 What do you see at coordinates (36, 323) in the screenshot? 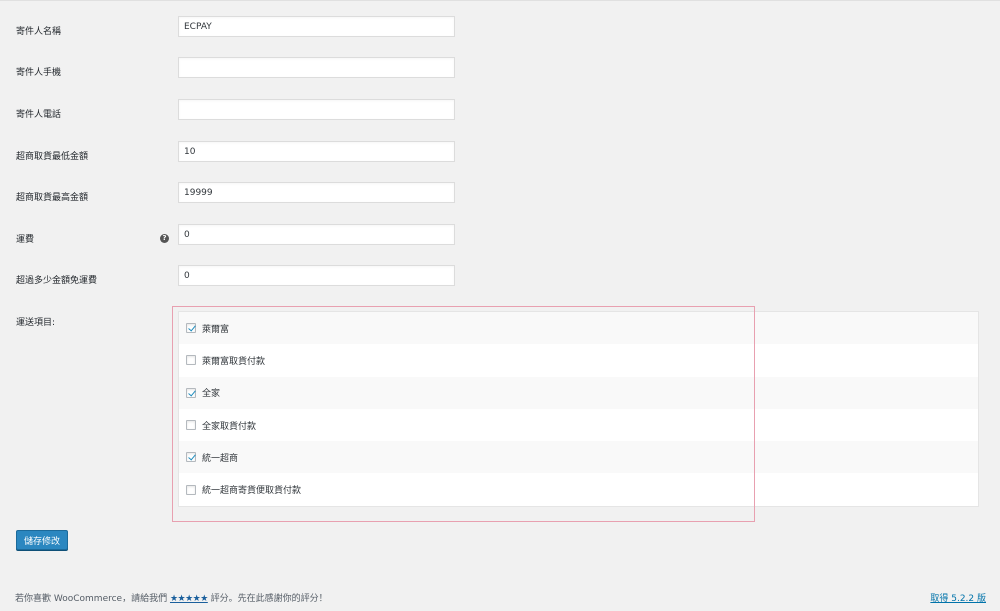
I see `shipping-methods-label: 運送項目:` at bounding box center [36, 323].